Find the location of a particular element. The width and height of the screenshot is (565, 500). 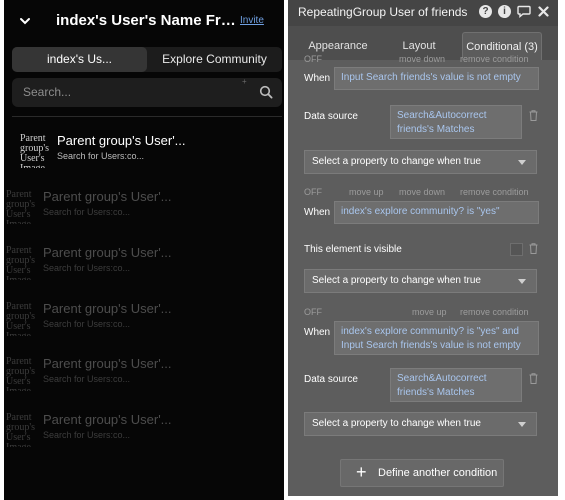

panel-title: RepeatingGroup User of friends is located at coordinates (383, 12).